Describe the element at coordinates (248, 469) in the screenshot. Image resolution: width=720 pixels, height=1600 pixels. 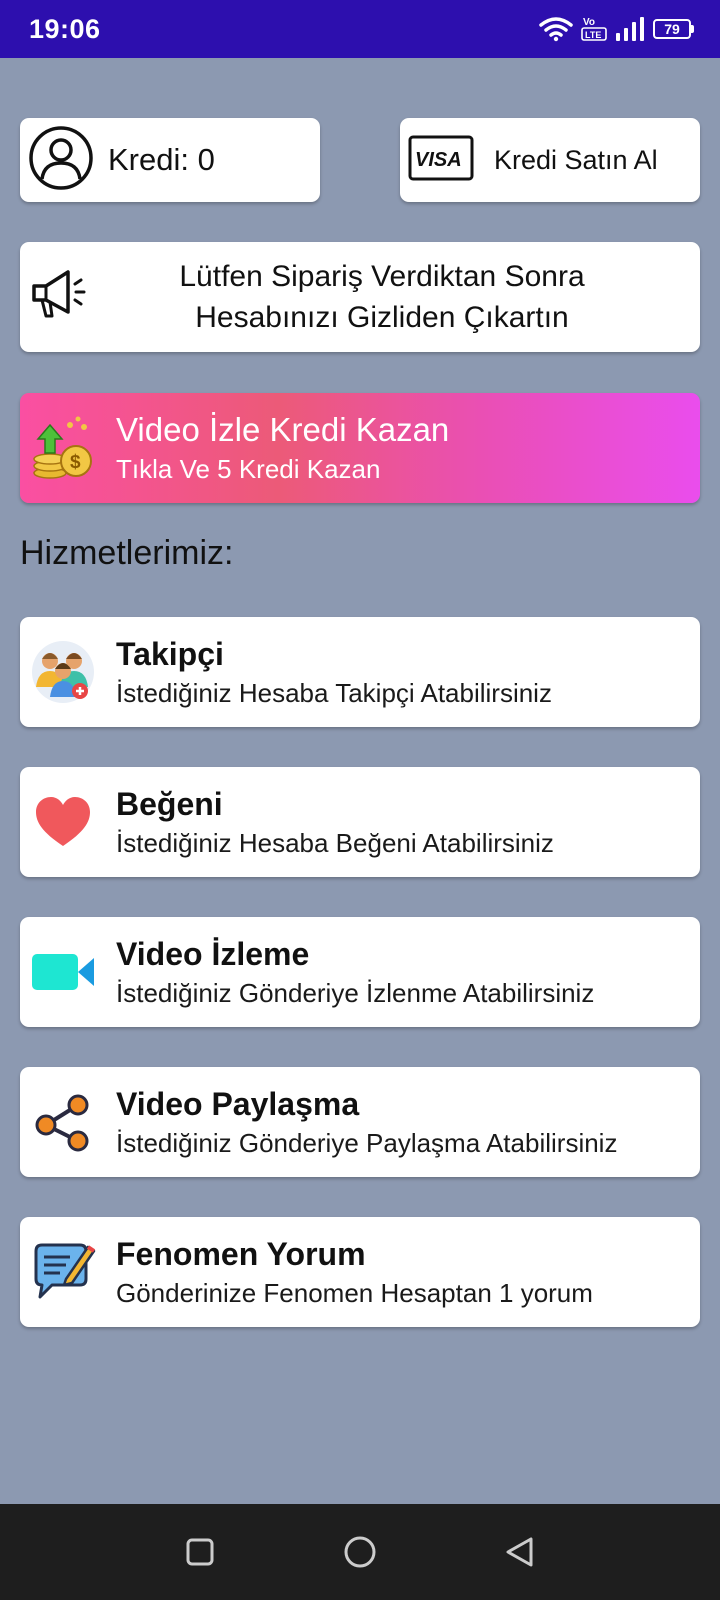
I see `reward-subtitle: Tıkla Ve 5 Kredi Kazan` at that location.